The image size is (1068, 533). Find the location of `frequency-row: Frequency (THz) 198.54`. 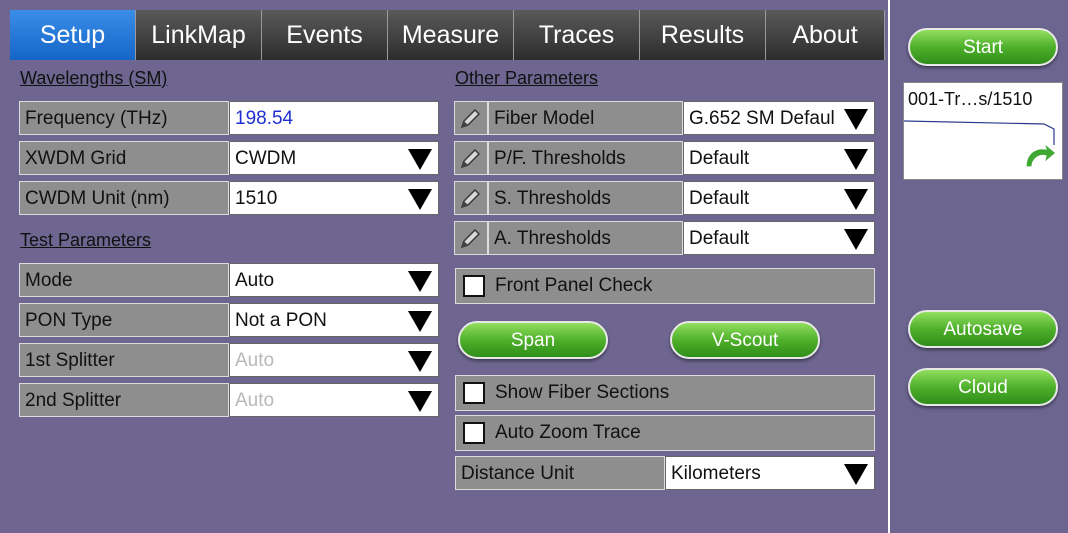

frequency-row: Frequency (THz) 198.54 is located at coordinates (229, 118).